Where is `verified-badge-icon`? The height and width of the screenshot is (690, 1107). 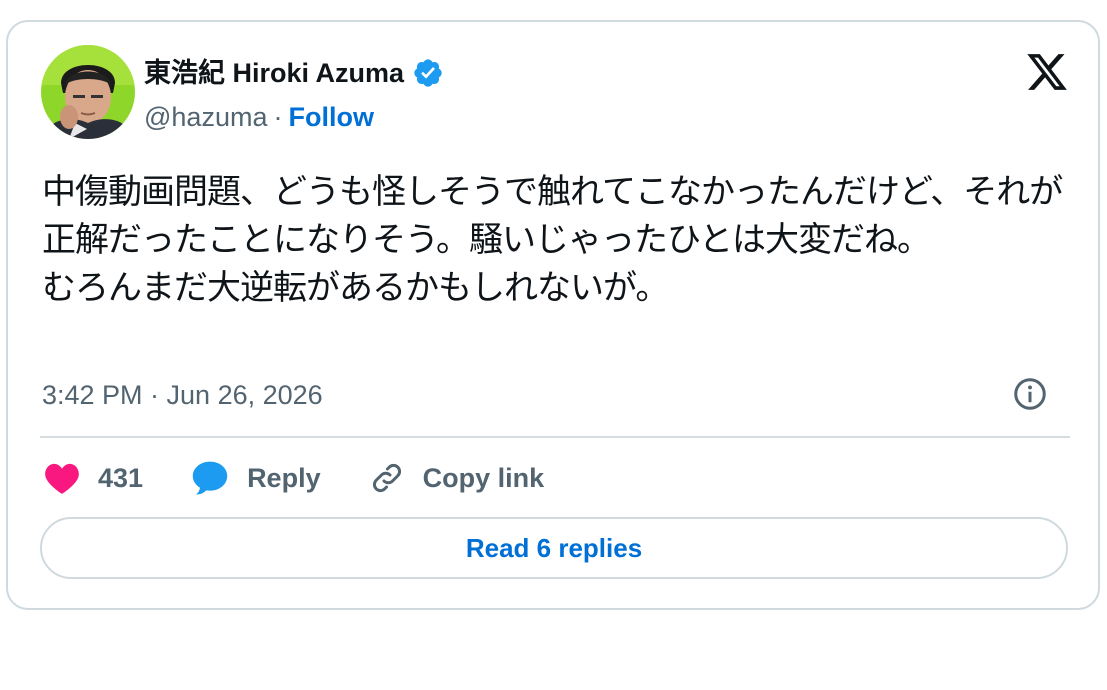 verified-badge-icon is located at coordinates (428, 73).